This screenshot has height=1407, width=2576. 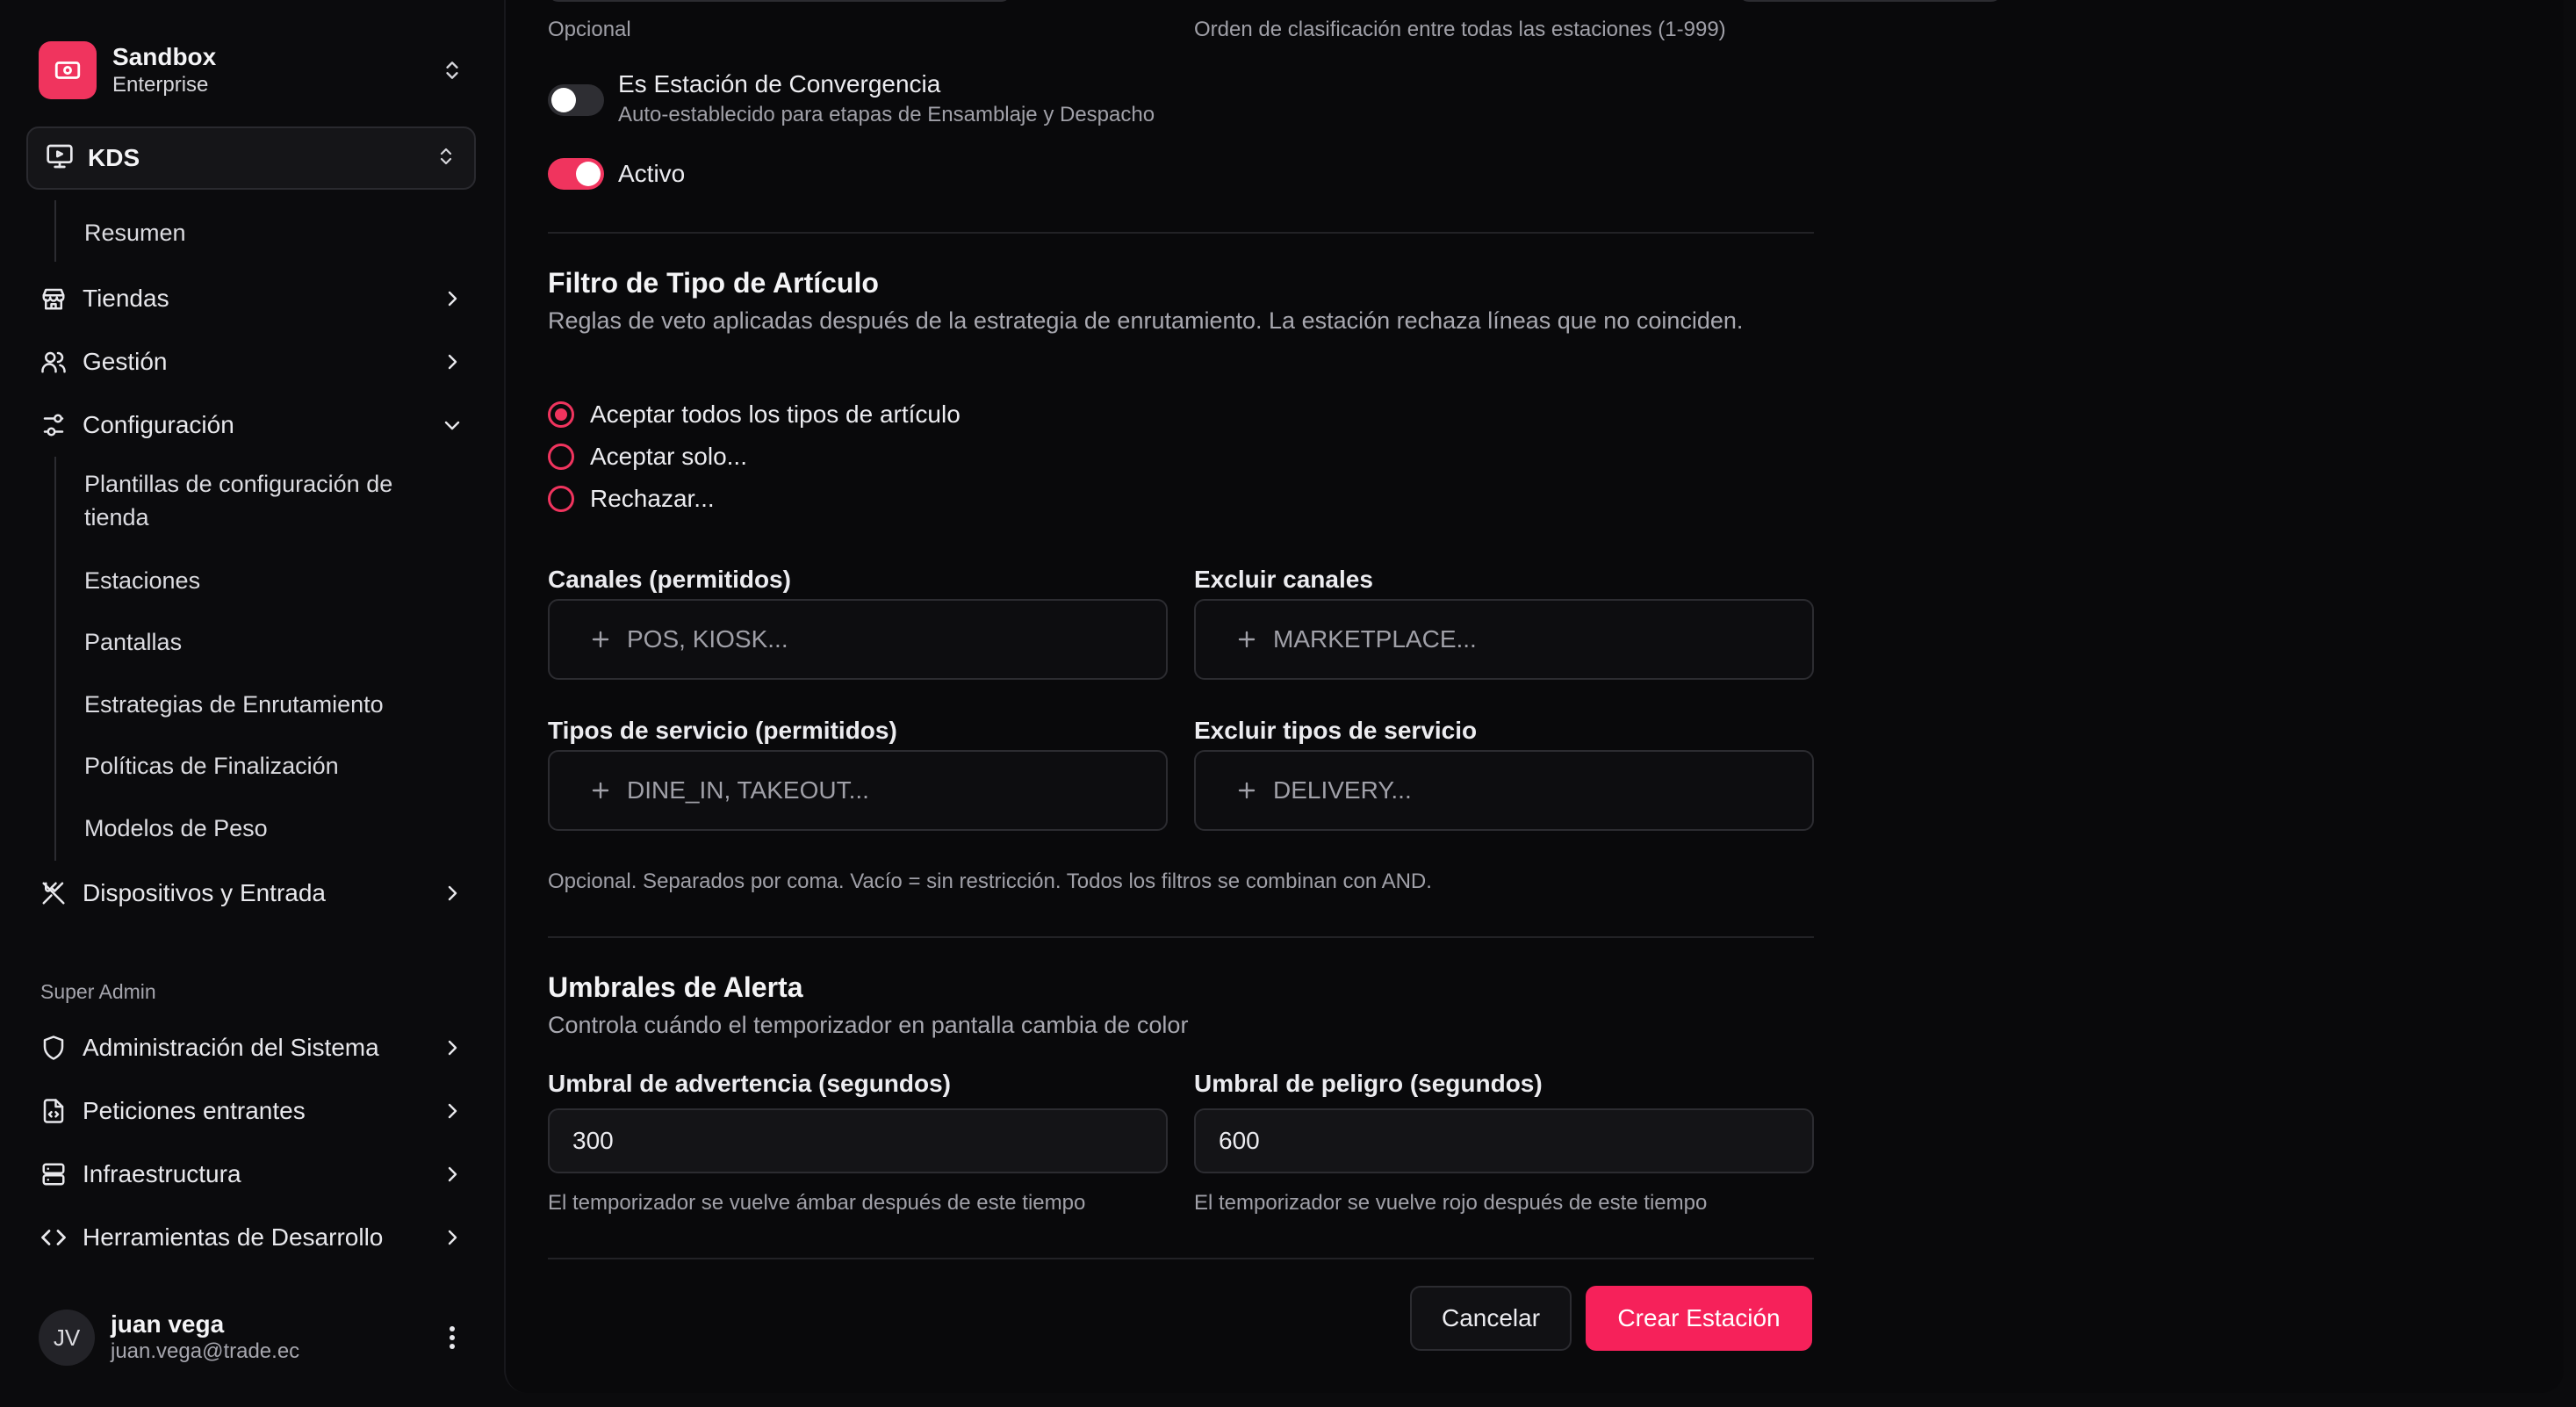 What do you see at coordinates (446, 159) in the screenshot?
I see `chevrons-up-down-icon` at bounding box center [446, 159].